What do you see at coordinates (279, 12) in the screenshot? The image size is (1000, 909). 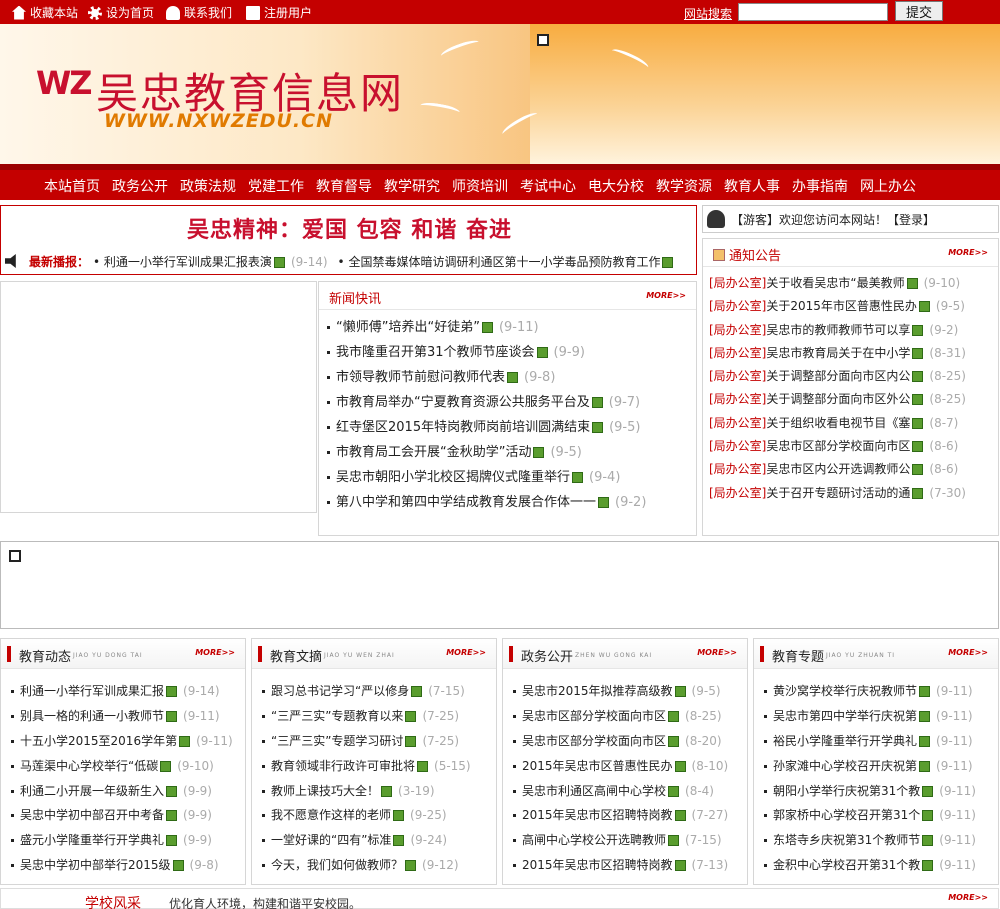 I see `register-link: 注册用户` at bounding box center [279, 12].